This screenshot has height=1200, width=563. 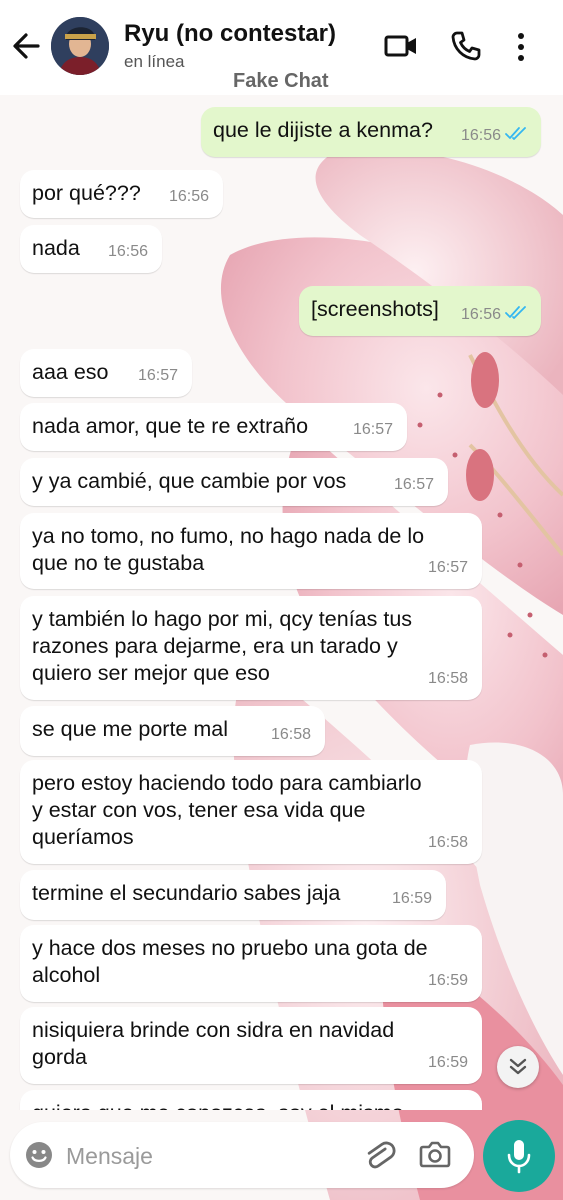 I want to click on message-composer: Mensaje, so click(x=281, y=1155).